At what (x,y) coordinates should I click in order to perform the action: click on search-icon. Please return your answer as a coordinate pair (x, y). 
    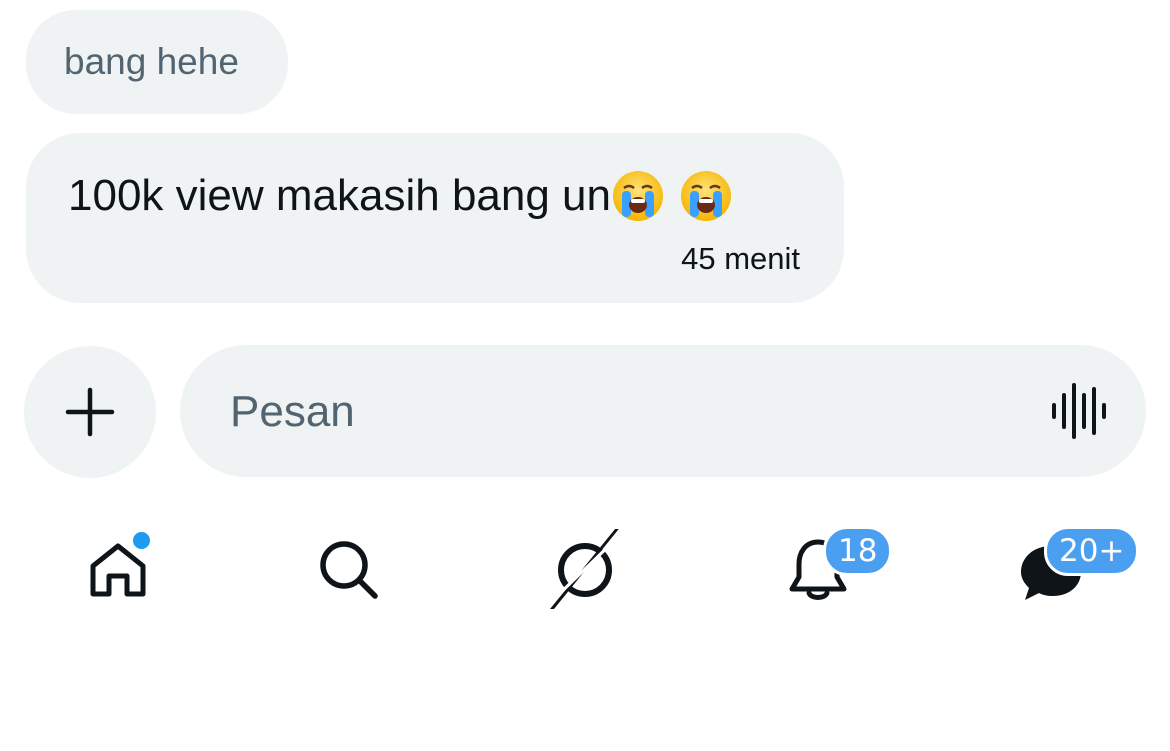
    Looking at the image, I should click on (349, 570).